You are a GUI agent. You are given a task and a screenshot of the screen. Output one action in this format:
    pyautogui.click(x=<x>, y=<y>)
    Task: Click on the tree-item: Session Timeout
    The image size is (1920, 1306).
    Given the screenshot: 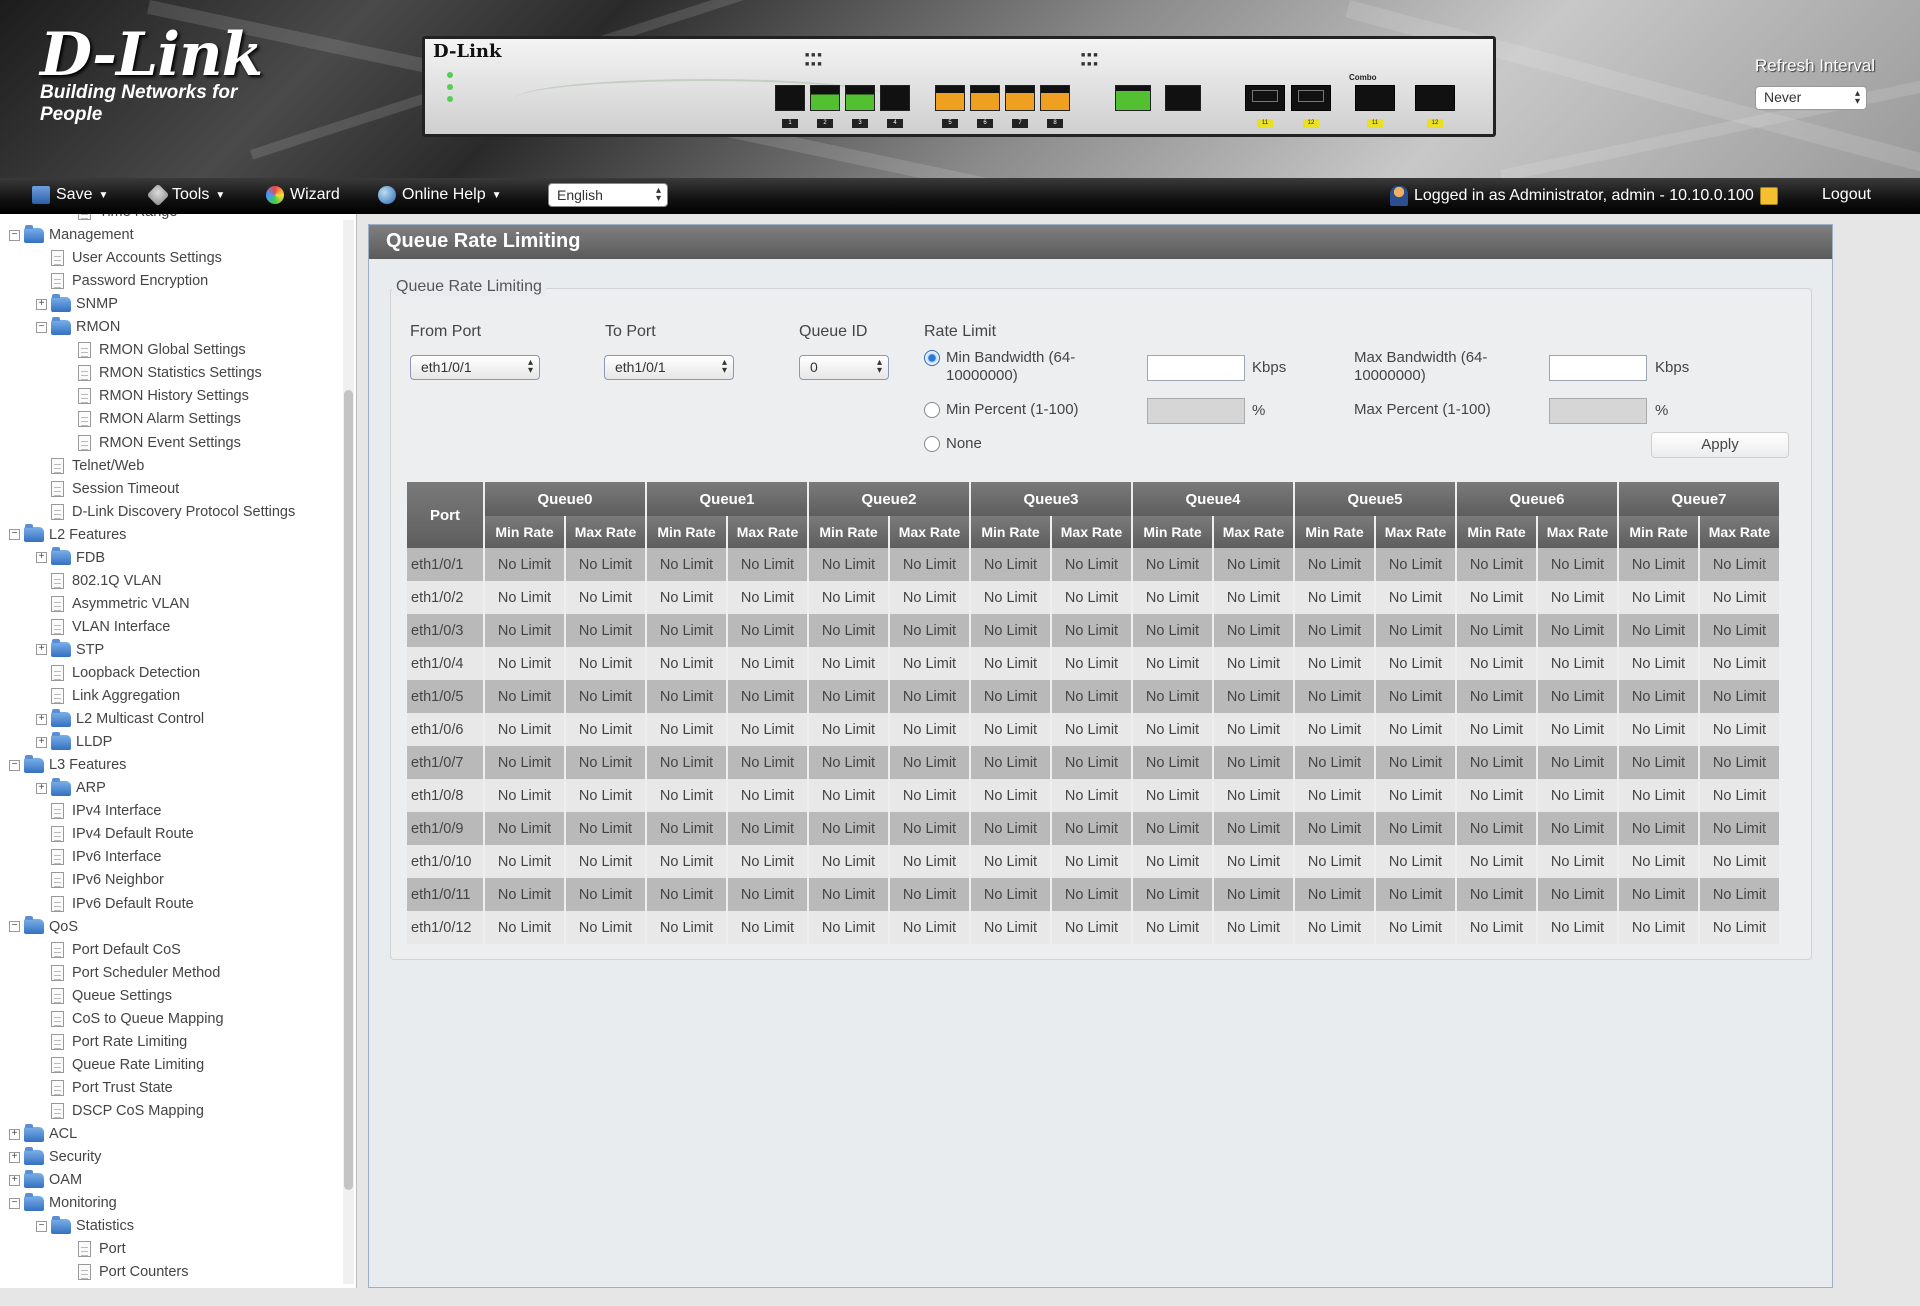 What is the action you would take?
    pyautogui.click(x=107, y=489)
    